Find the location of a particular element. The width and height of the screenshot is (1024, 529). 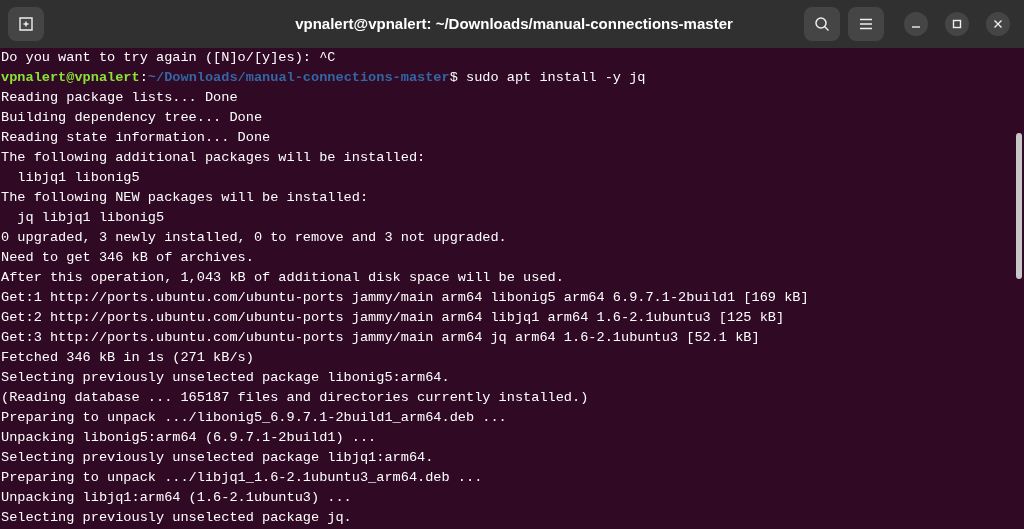

output-line: jq libjq1 libonig5 is located at coordinates (91, 218).